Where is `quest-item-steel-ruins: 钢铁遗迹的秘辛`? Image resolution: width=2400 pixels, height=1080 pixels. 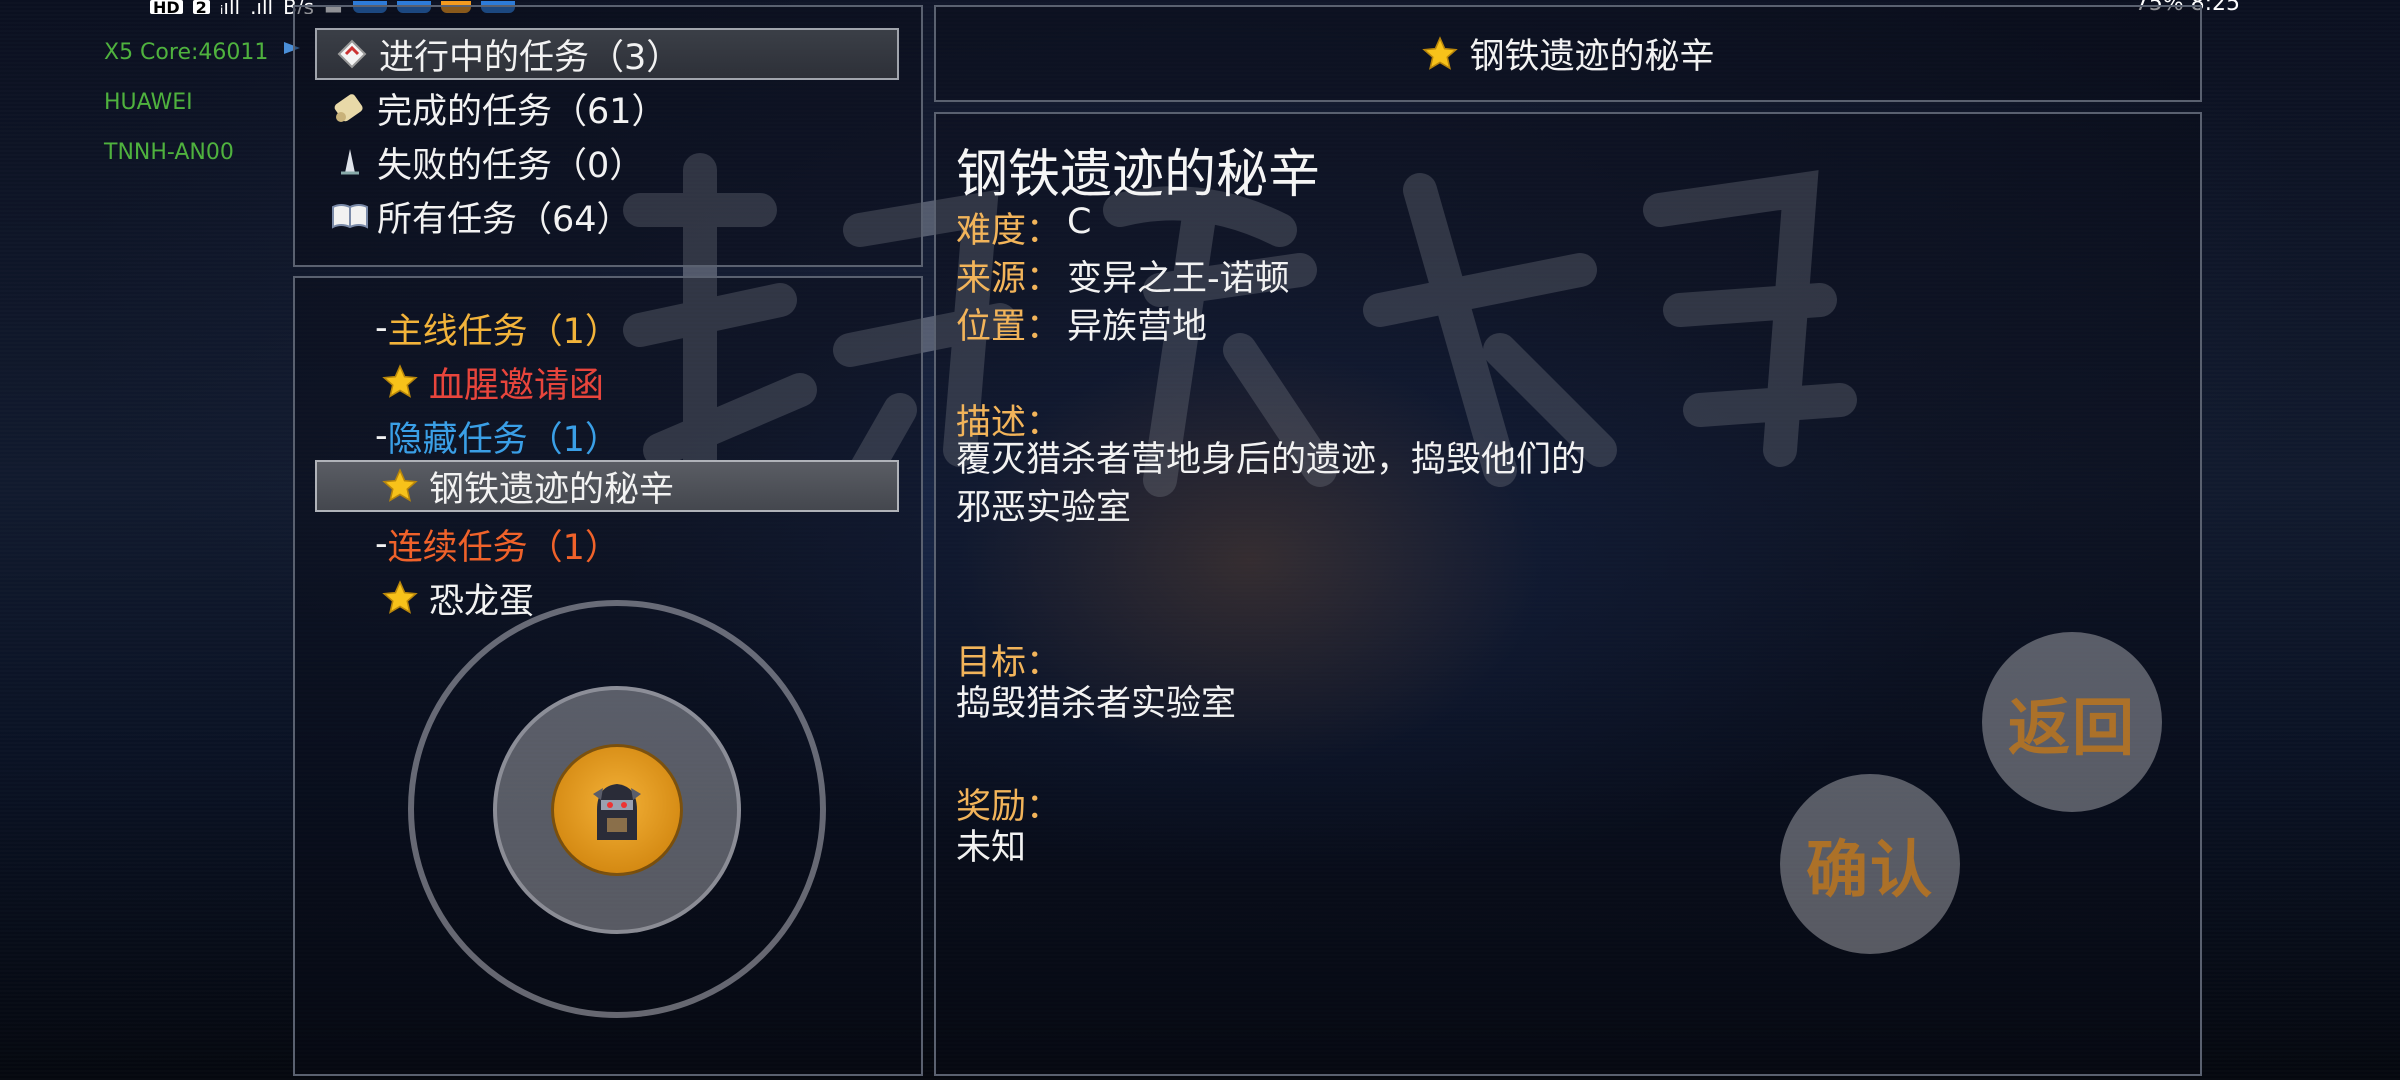
quest-item-steel-ruins: 钢铁遗迹的秘辛 is located at coordinates (607, 486).